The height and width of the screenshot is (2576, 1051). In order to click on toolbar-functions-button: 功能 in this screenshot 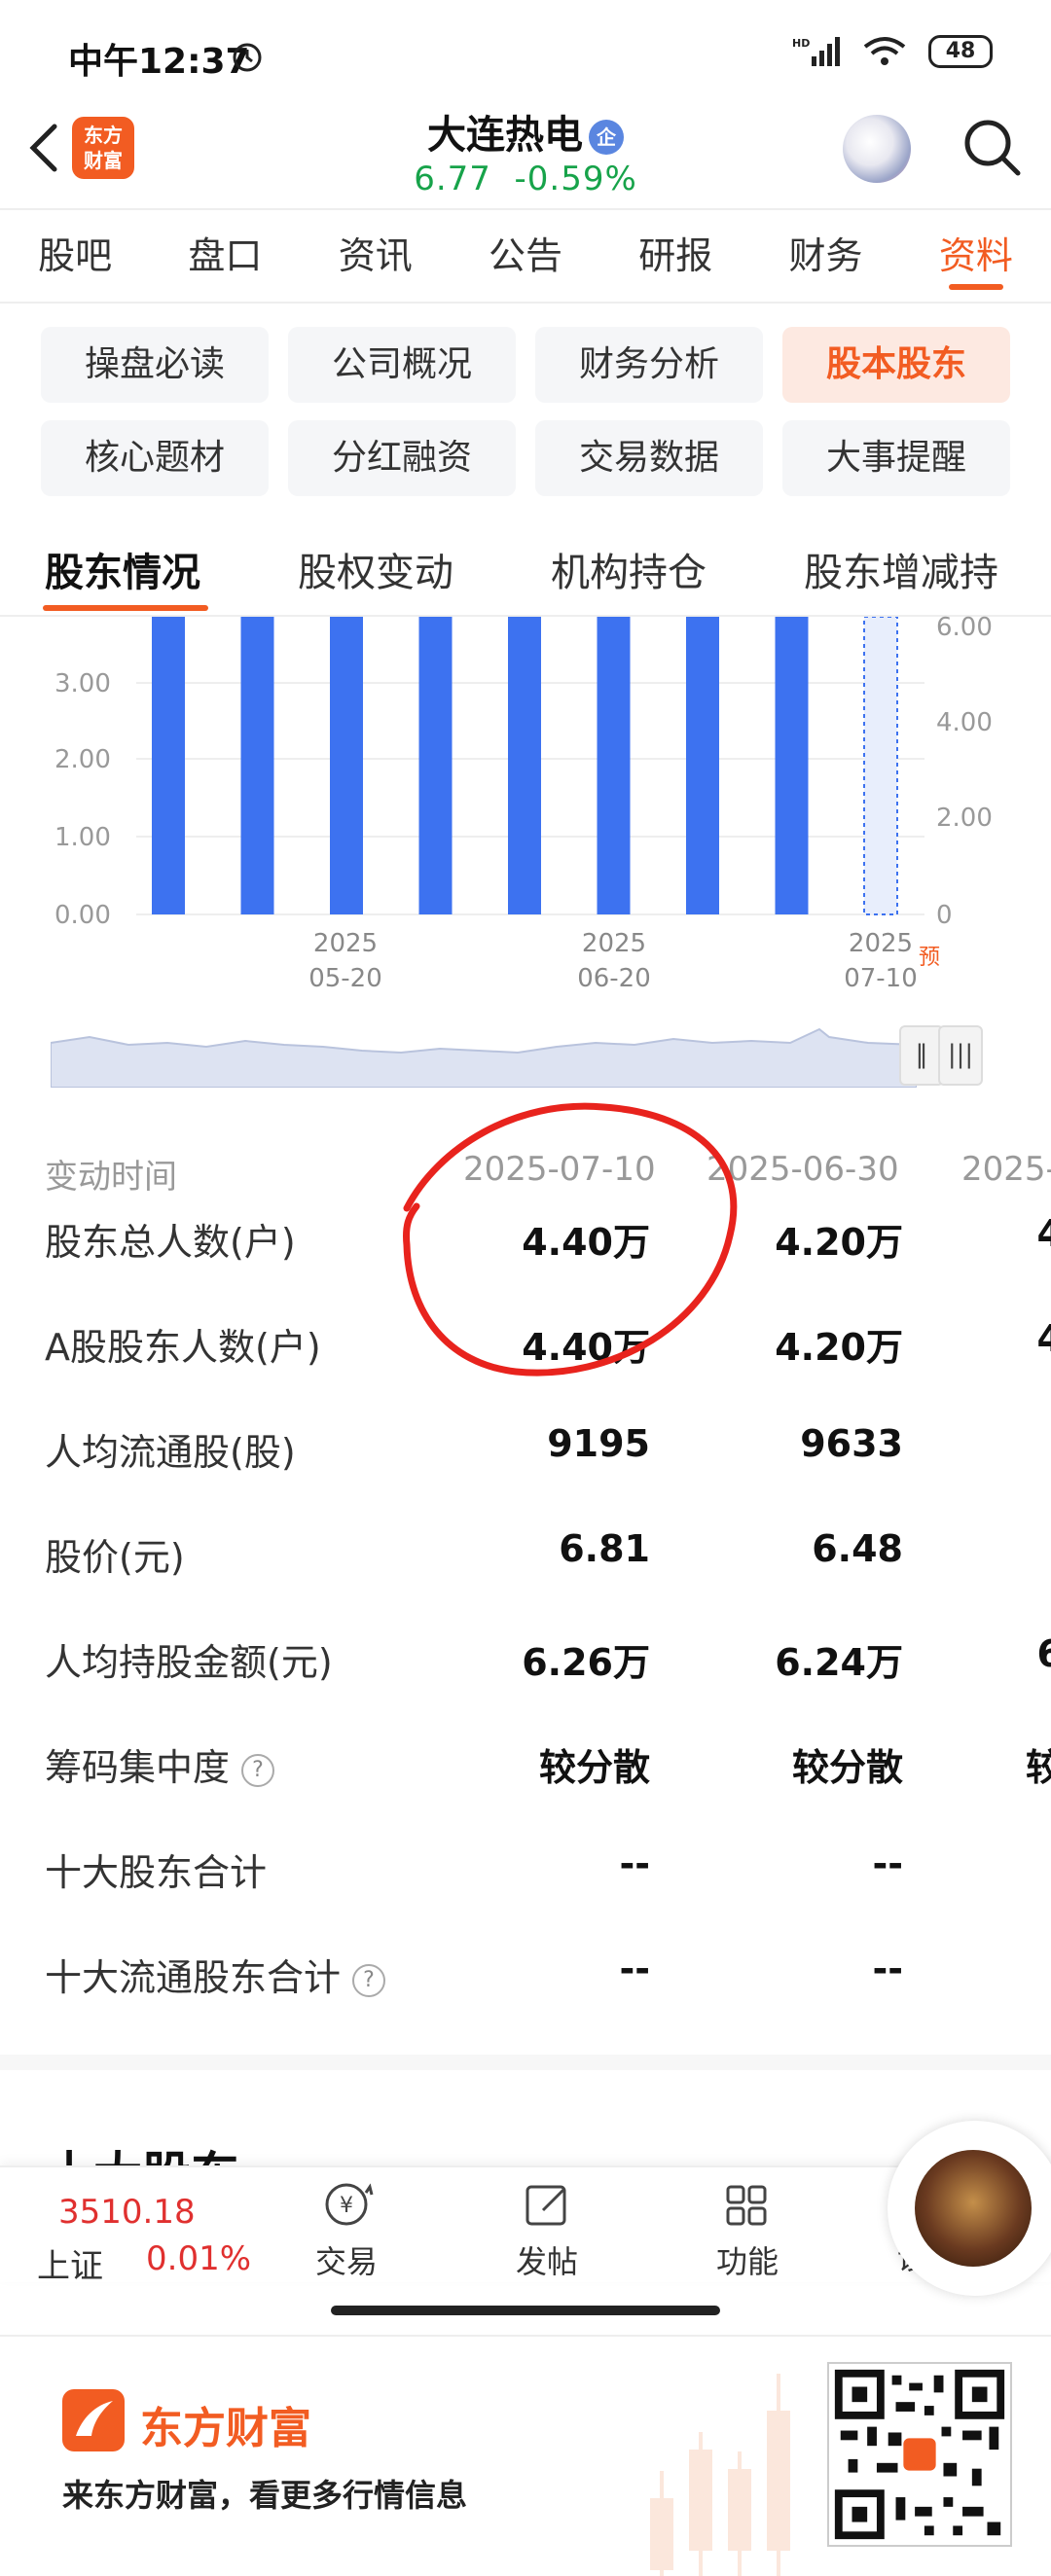, I will do `click(747, 2228)`.